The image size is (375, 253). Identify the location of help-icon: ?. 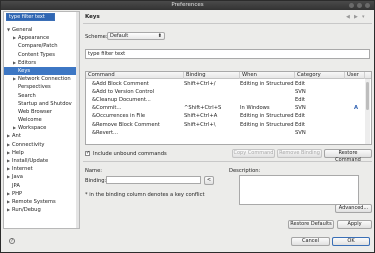
(12, 241).